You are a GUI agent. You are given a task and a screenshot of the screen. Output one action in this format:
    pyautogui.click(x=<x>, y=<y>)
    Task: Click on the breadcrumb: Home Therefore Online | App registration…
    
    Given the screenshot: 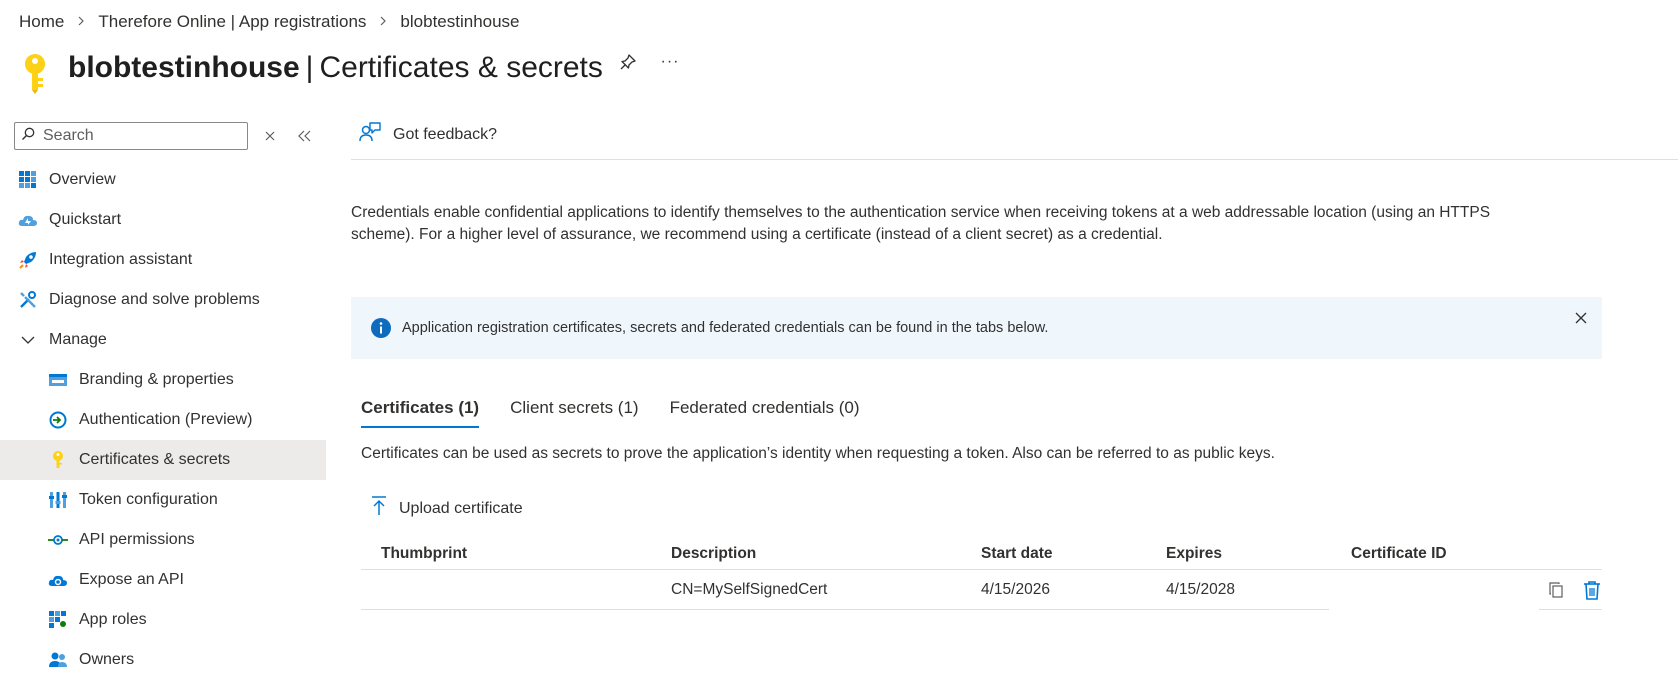 What is the action you would take?
    pyautogui.click(x=269, y=22)
    